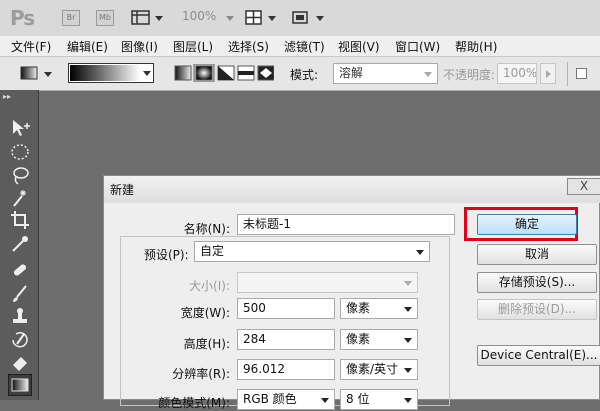 The width and height of the screenshot is (600, 411). Describe the element at coordinates (270, 399) in the screenshot. I see `color-mode-value: RGB 颜色` at that location.